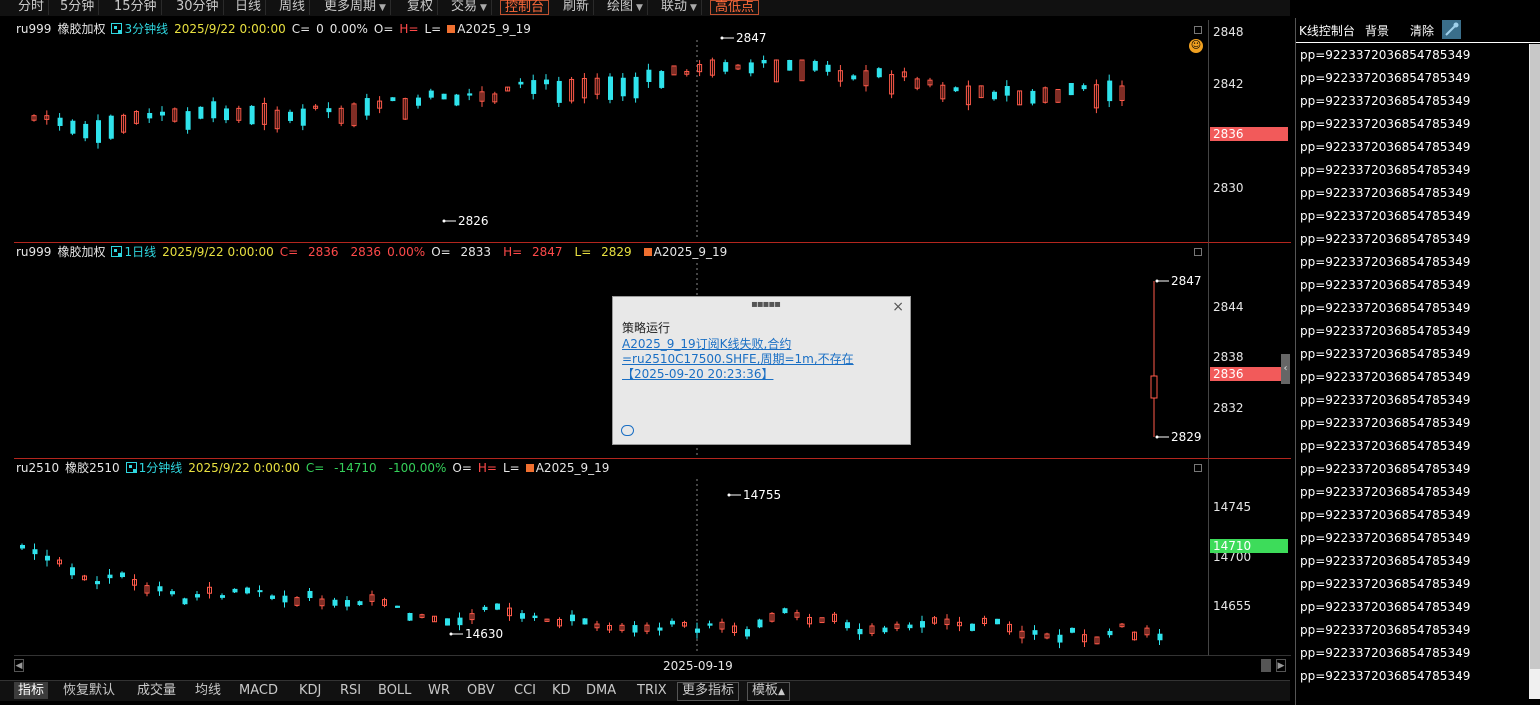 Image resolution: width=1540 pixels, height=705 pixels. What do you see at coordinates (258, 690) in the screenshot?
I see `indicator-macd: MACD` at bounding box center [258, 690].